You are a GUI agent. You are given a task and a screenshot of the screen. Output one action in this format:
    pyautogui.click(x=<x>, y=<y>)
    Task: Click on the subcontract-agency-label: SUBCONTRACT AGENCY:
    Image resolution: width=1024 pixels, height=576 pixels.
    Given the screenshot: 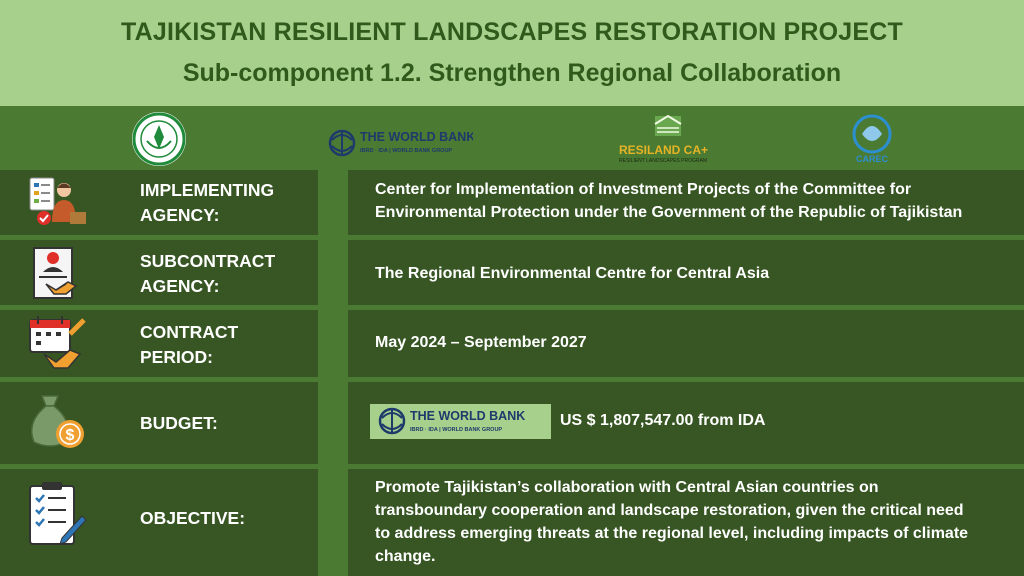 What is the action you would take?
    pyautogui.click(x=208, y=273)
    